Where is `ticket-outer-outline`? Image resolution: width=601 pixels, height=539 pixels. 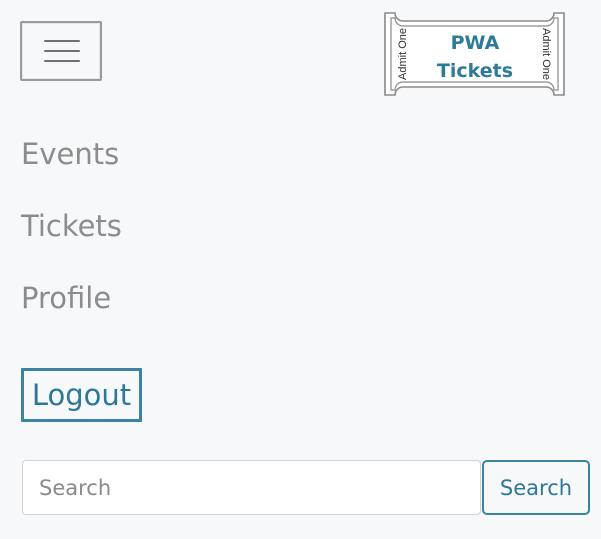 ticket-outer-outline is located at coordinates (474, 54).